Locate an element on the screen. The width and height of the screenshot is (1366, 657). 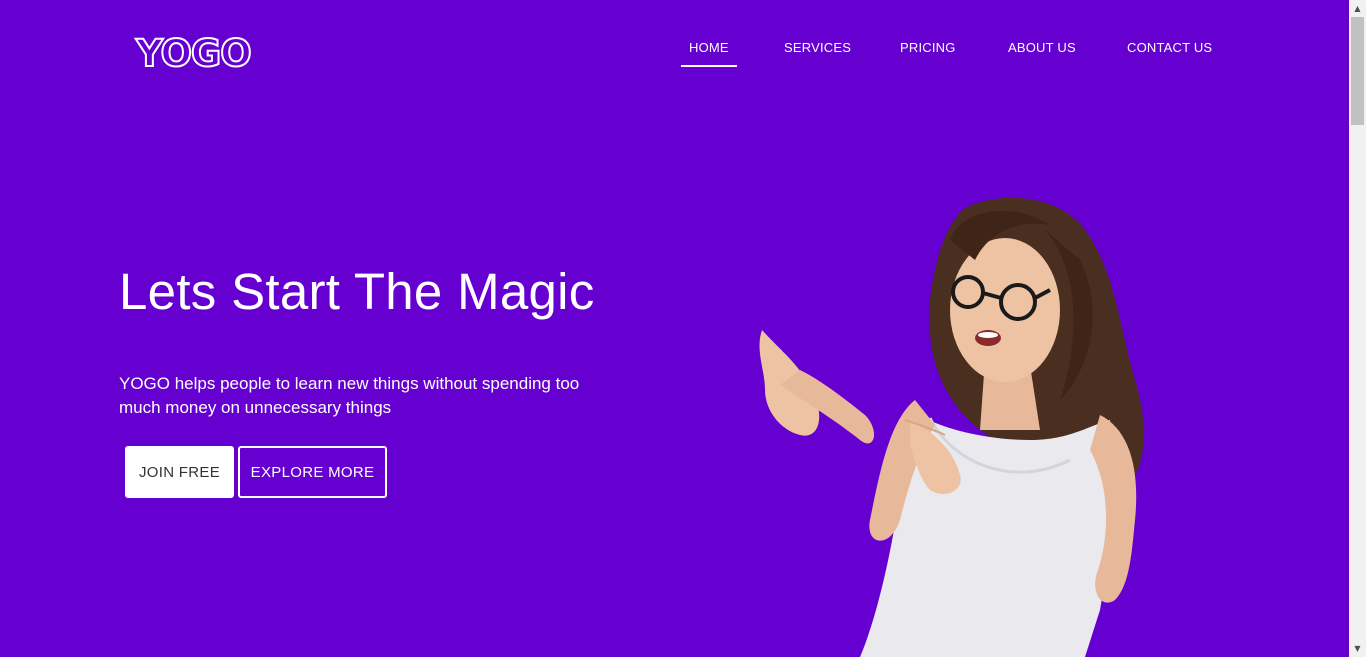
page-scrollbar: ▲ ▼ is located at coordinates (1357, 328).